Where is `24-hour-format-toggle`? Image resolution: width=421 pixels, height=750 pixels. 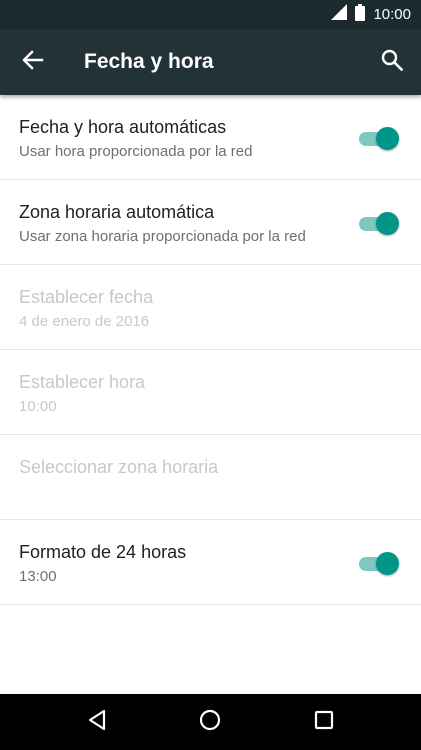
24-hour-format-toggle is located at coordinates (378, 563).